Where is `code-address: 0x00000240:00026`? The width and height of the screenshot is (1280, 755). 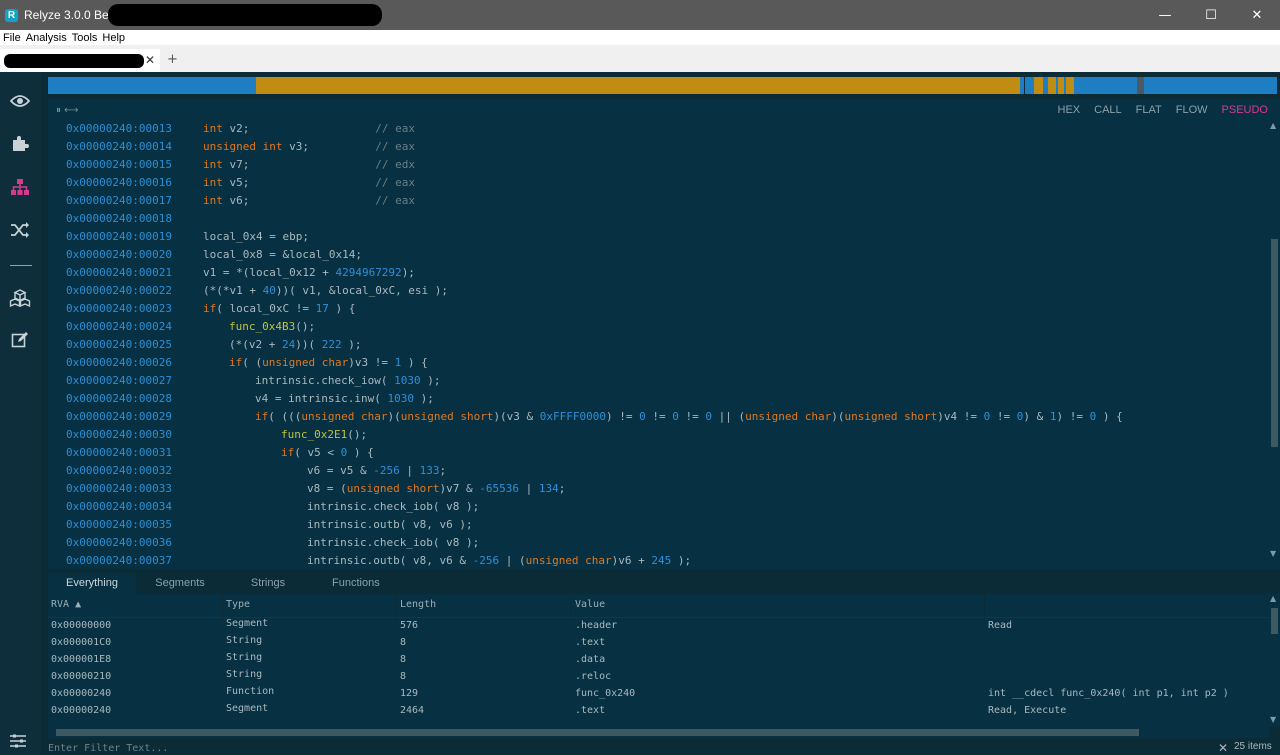 code-address: 0x00000240:00026 is located at coordinates (134, 363).